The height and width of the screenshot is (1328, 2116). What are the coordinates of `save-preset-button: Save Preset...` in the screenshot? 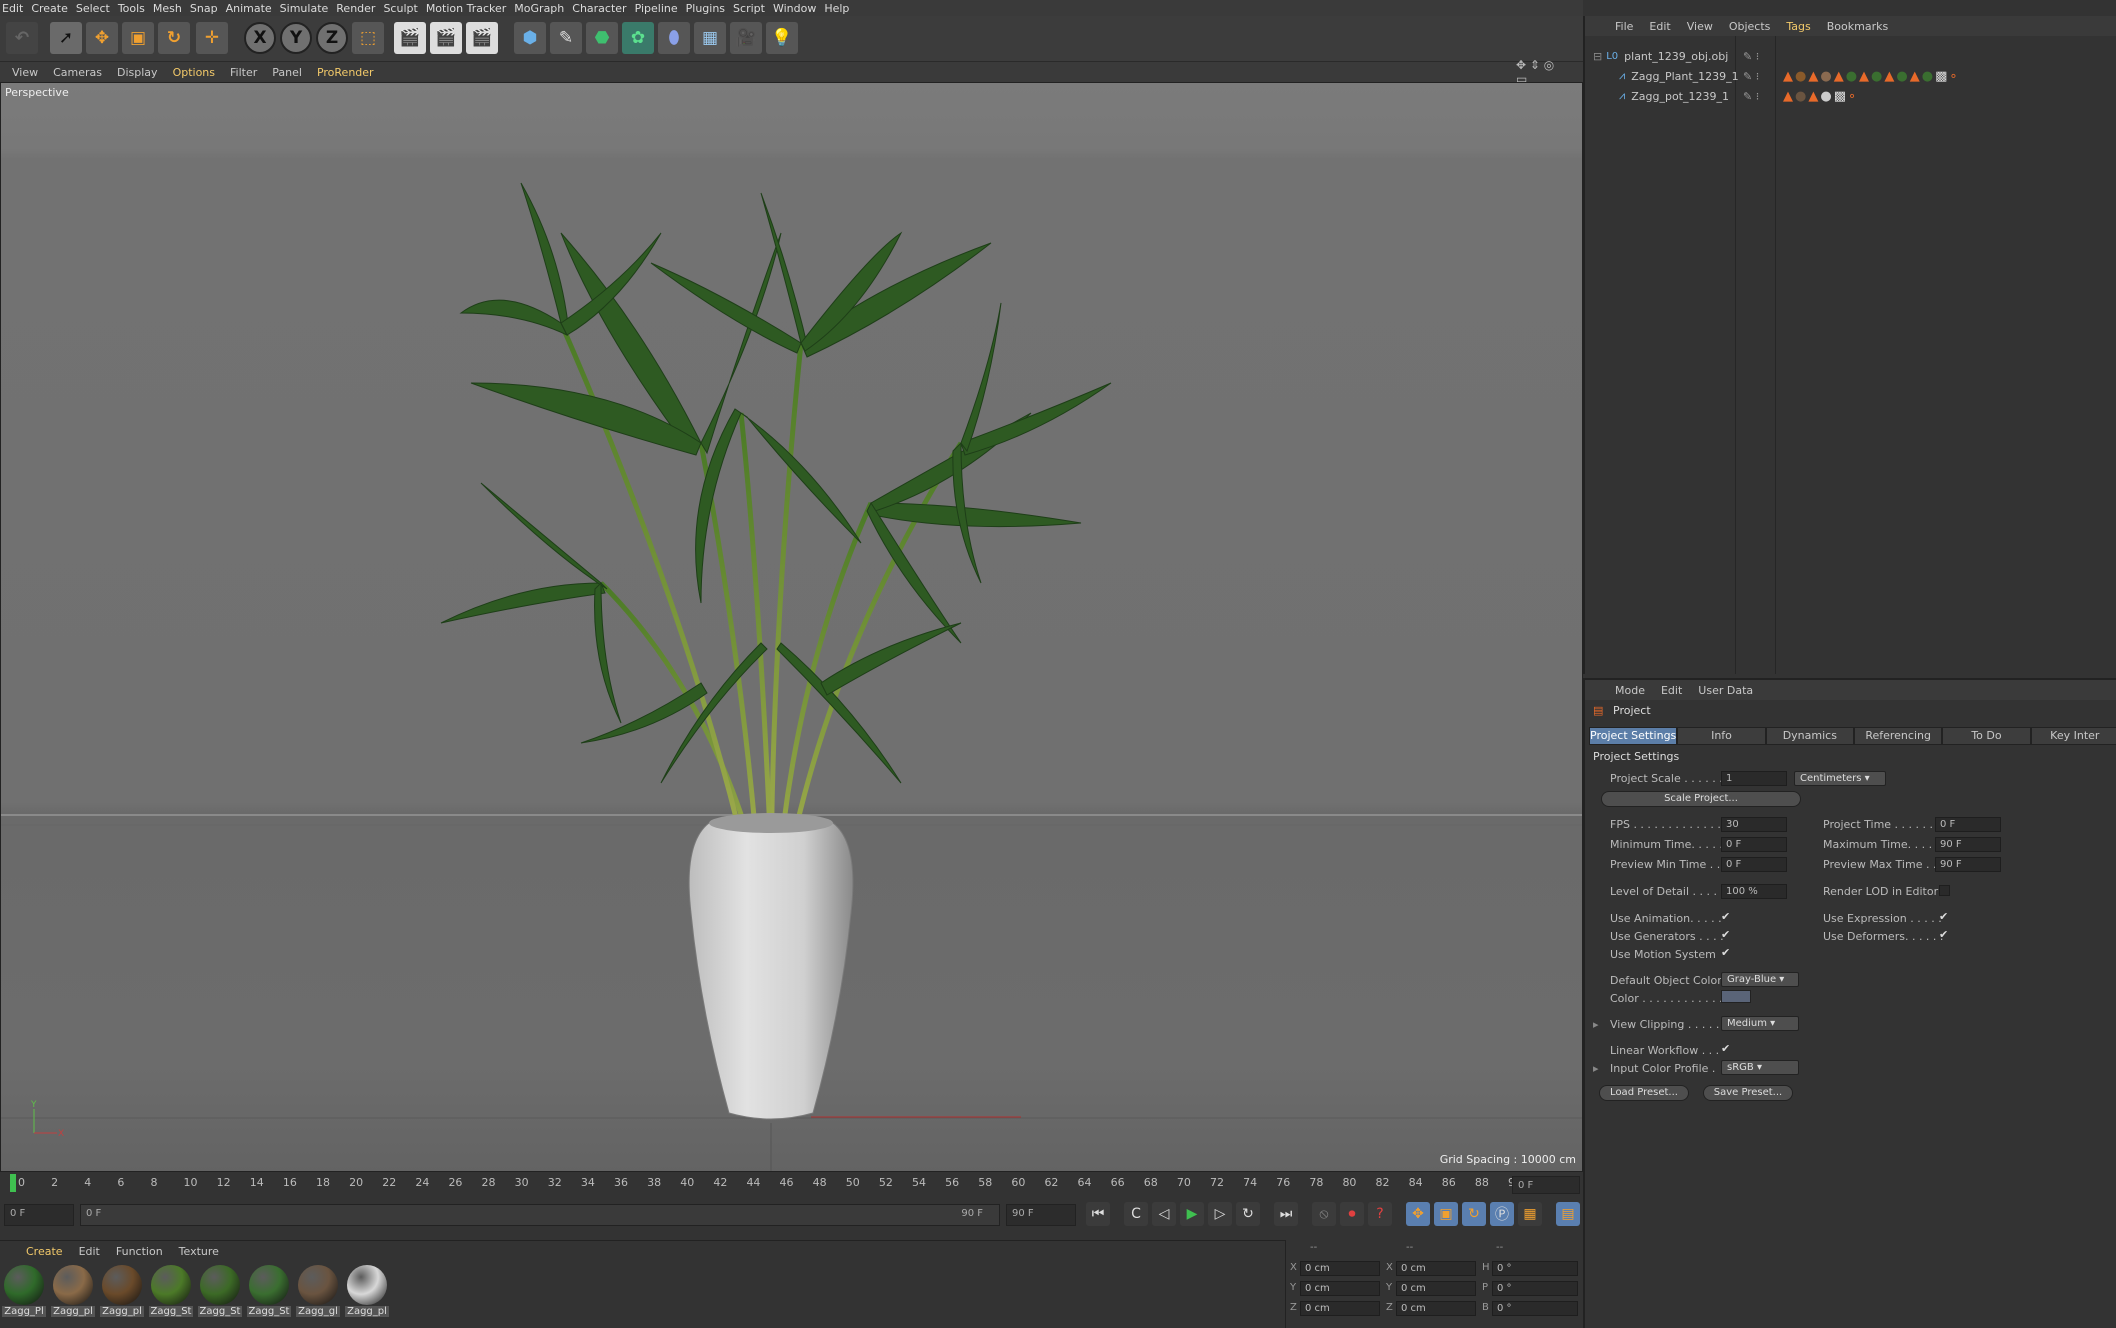 It's located at (1748, 1093).